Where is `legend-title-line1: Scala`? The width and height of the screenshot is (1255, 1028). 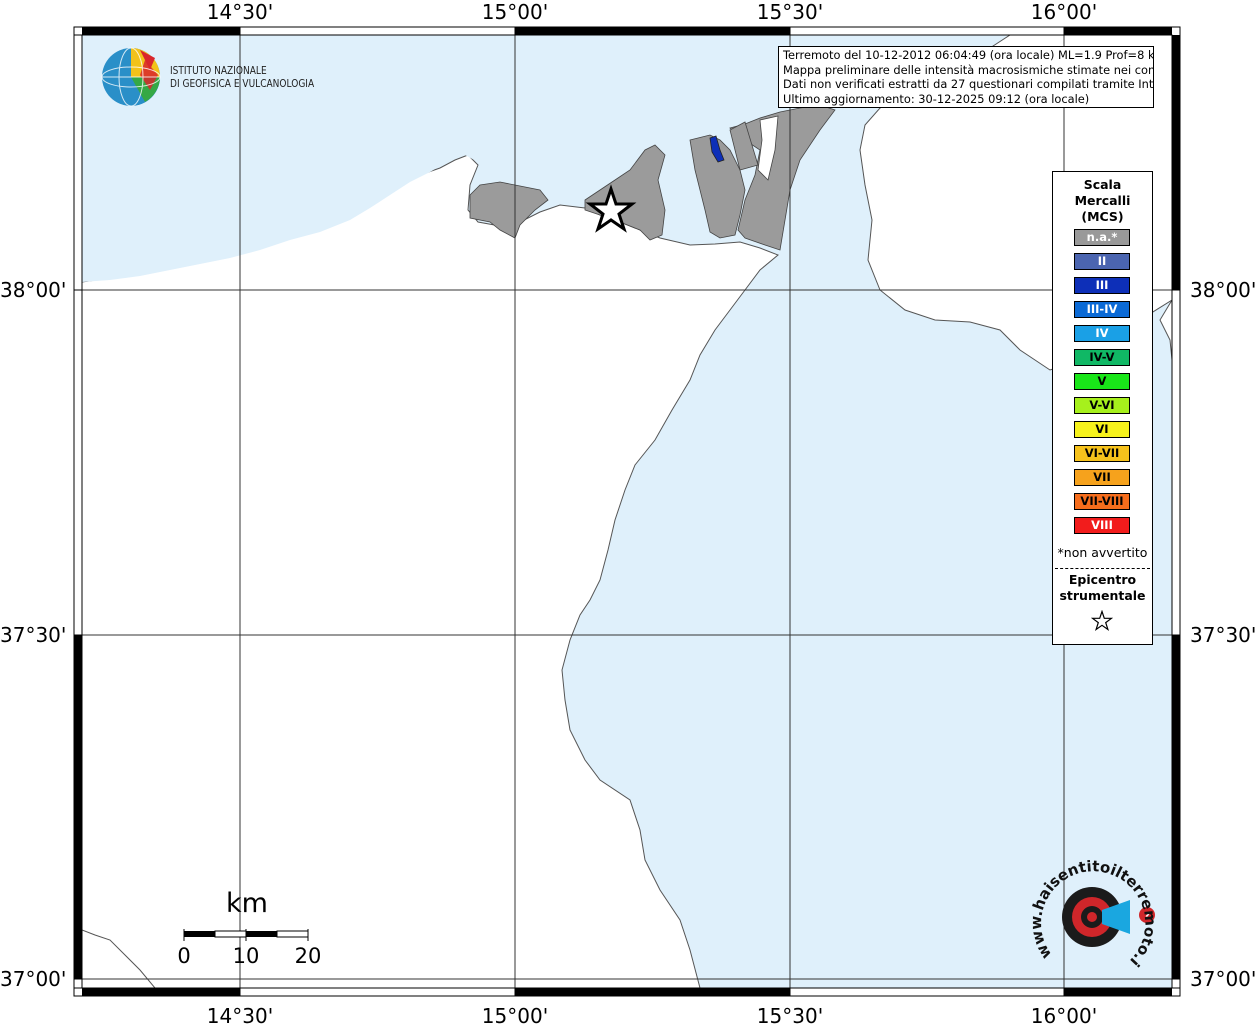
legend-title-line1: Scala is located at coordinates (1102, 184).